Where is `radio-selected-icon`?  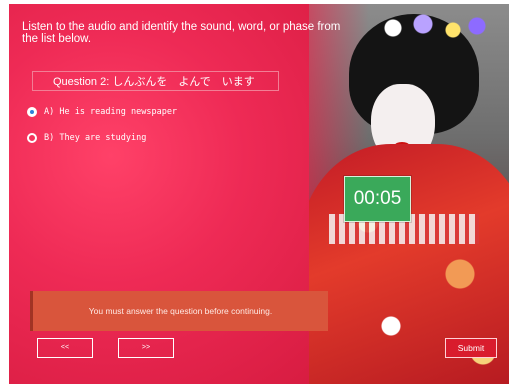
radio-selected-icon is located at coordinates (32, 112).